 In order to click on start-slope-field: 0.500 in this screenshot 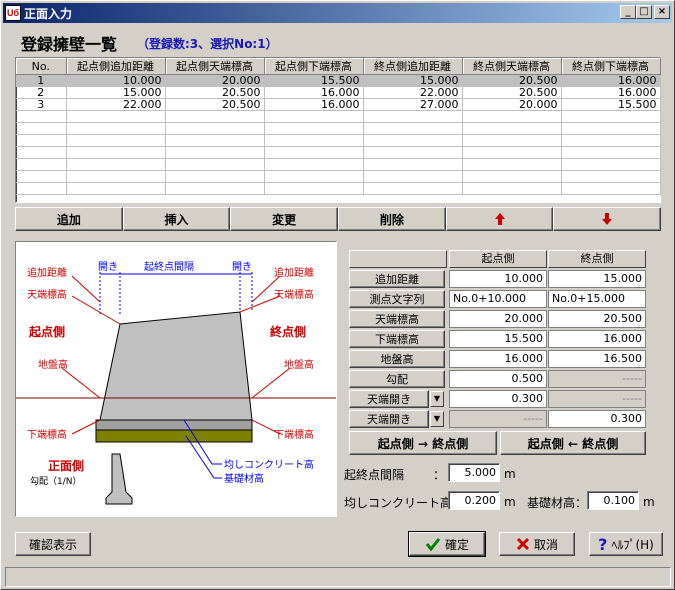, I will do `click(498, 379)`.